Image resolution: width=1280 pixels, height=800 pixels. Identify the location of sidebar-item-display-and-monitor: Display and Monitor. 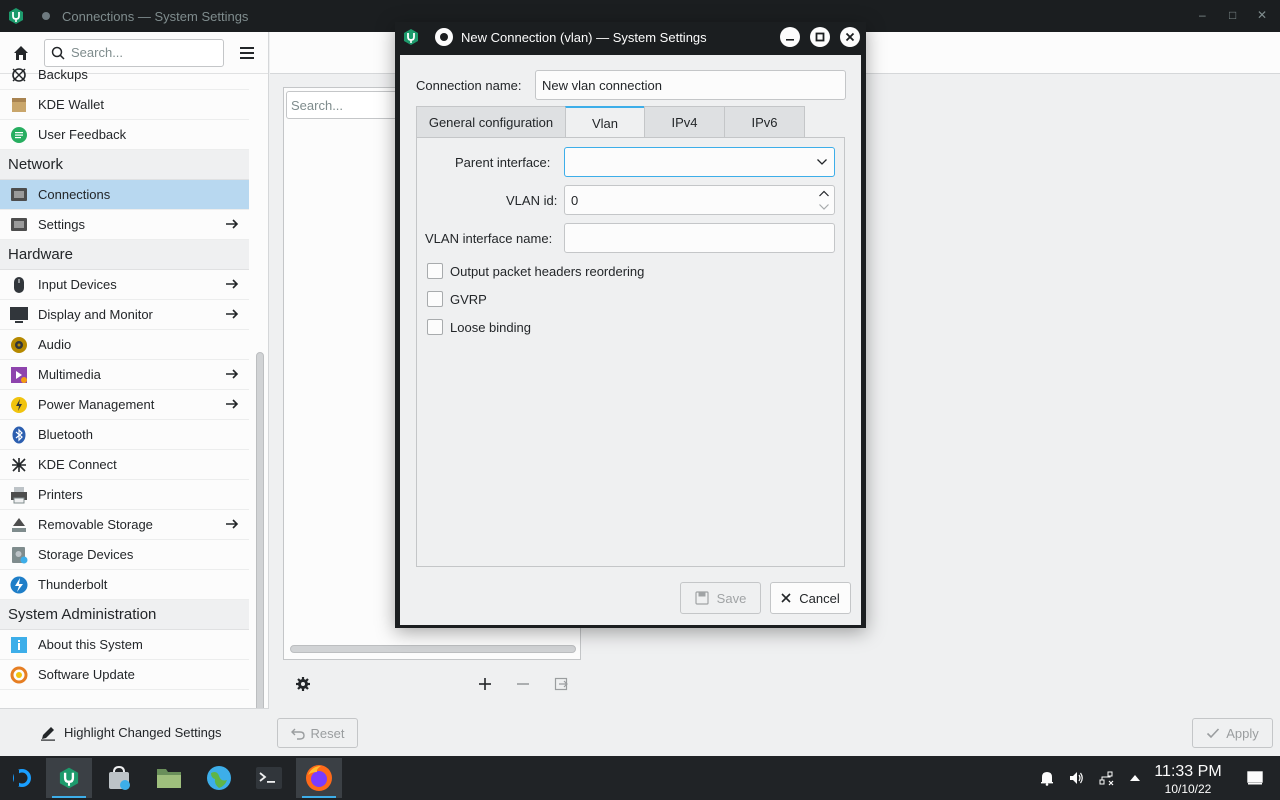
(124, 315).